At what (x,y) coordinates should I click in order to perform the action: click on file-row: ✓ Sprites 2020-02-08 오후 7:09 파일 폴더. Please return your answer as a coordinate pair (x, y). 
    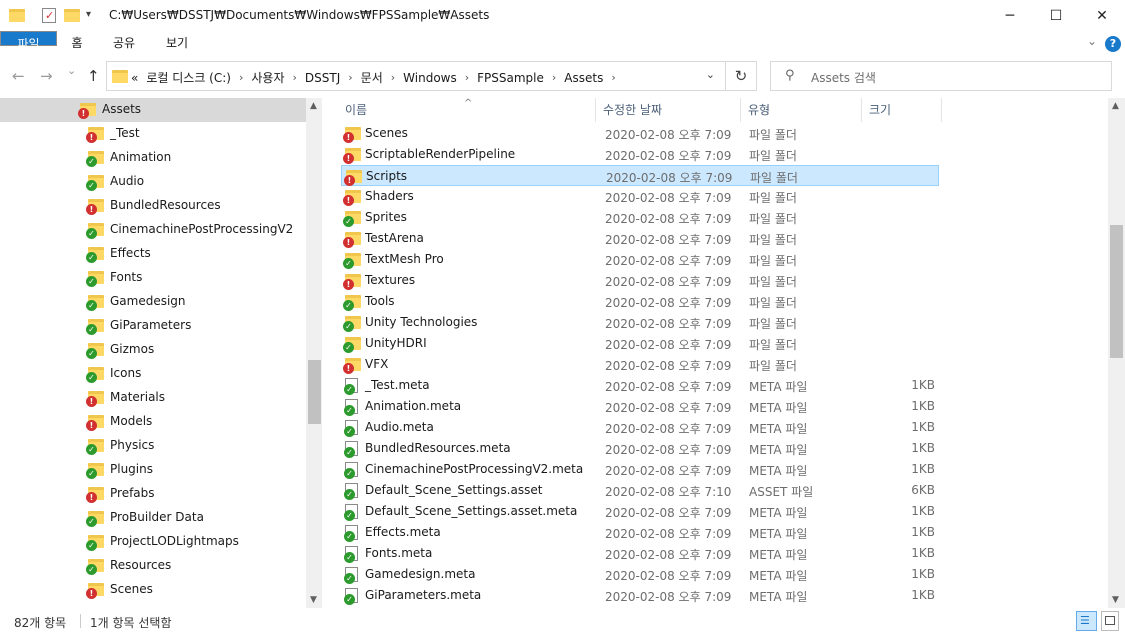
    Looking at the image, I should click on (640, 217).